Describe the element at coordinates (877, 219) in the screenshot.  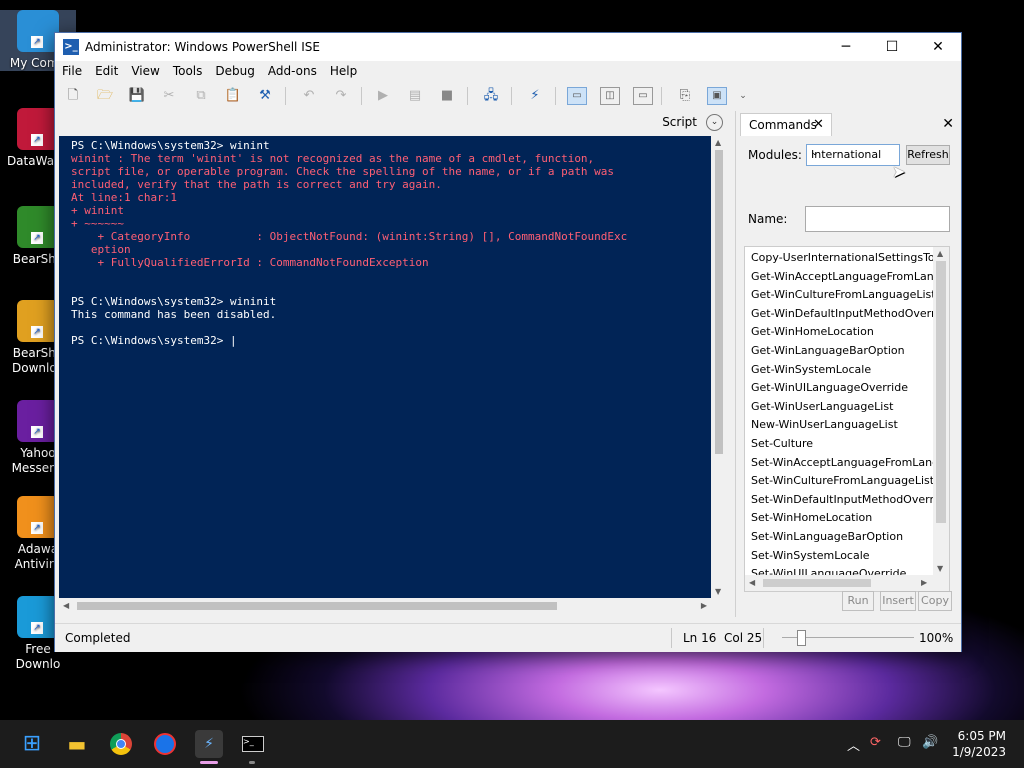
I see `name-input` at that location.